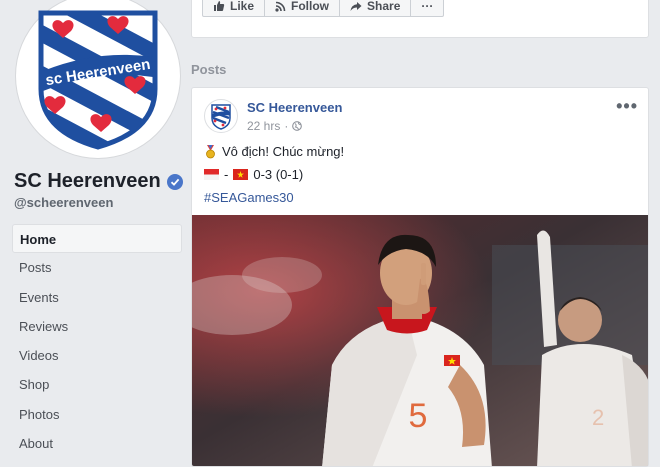 The width and height of the screenshot is (660, 467). I want to click on like-button: Like, so click(234, 8).